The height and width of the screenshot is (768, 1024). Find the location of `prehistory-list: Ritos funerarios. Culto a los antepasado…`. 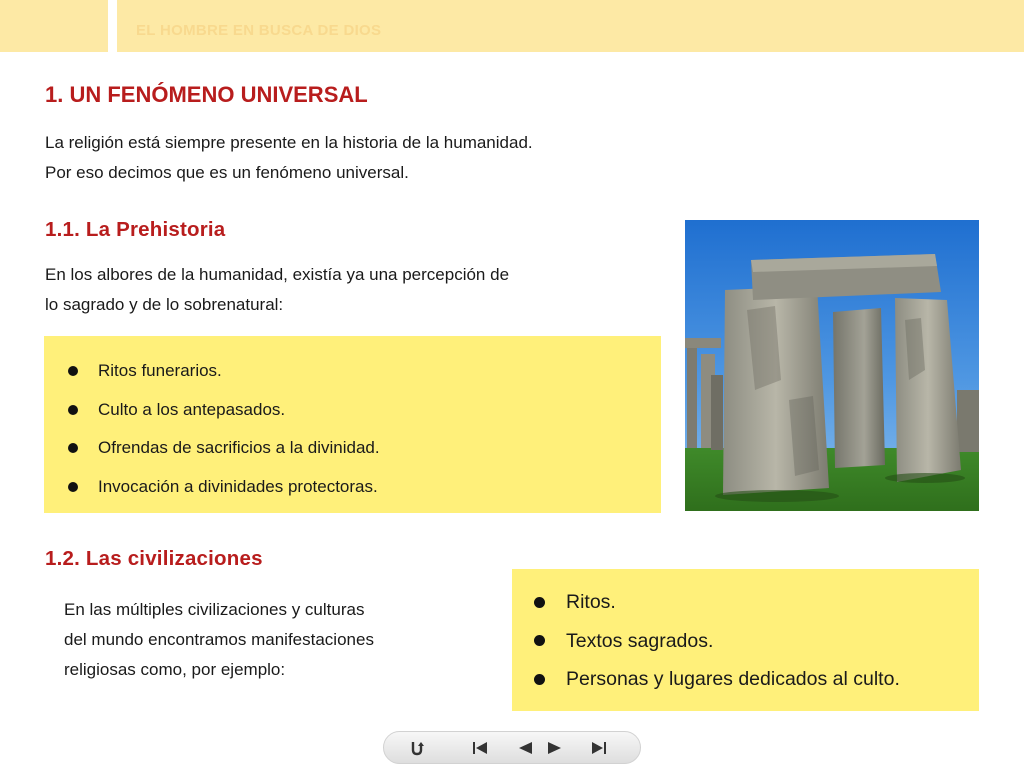

prehistory-list: Ritos funerarios. Culto a los antepasado… is located at coordinates (352, 421).